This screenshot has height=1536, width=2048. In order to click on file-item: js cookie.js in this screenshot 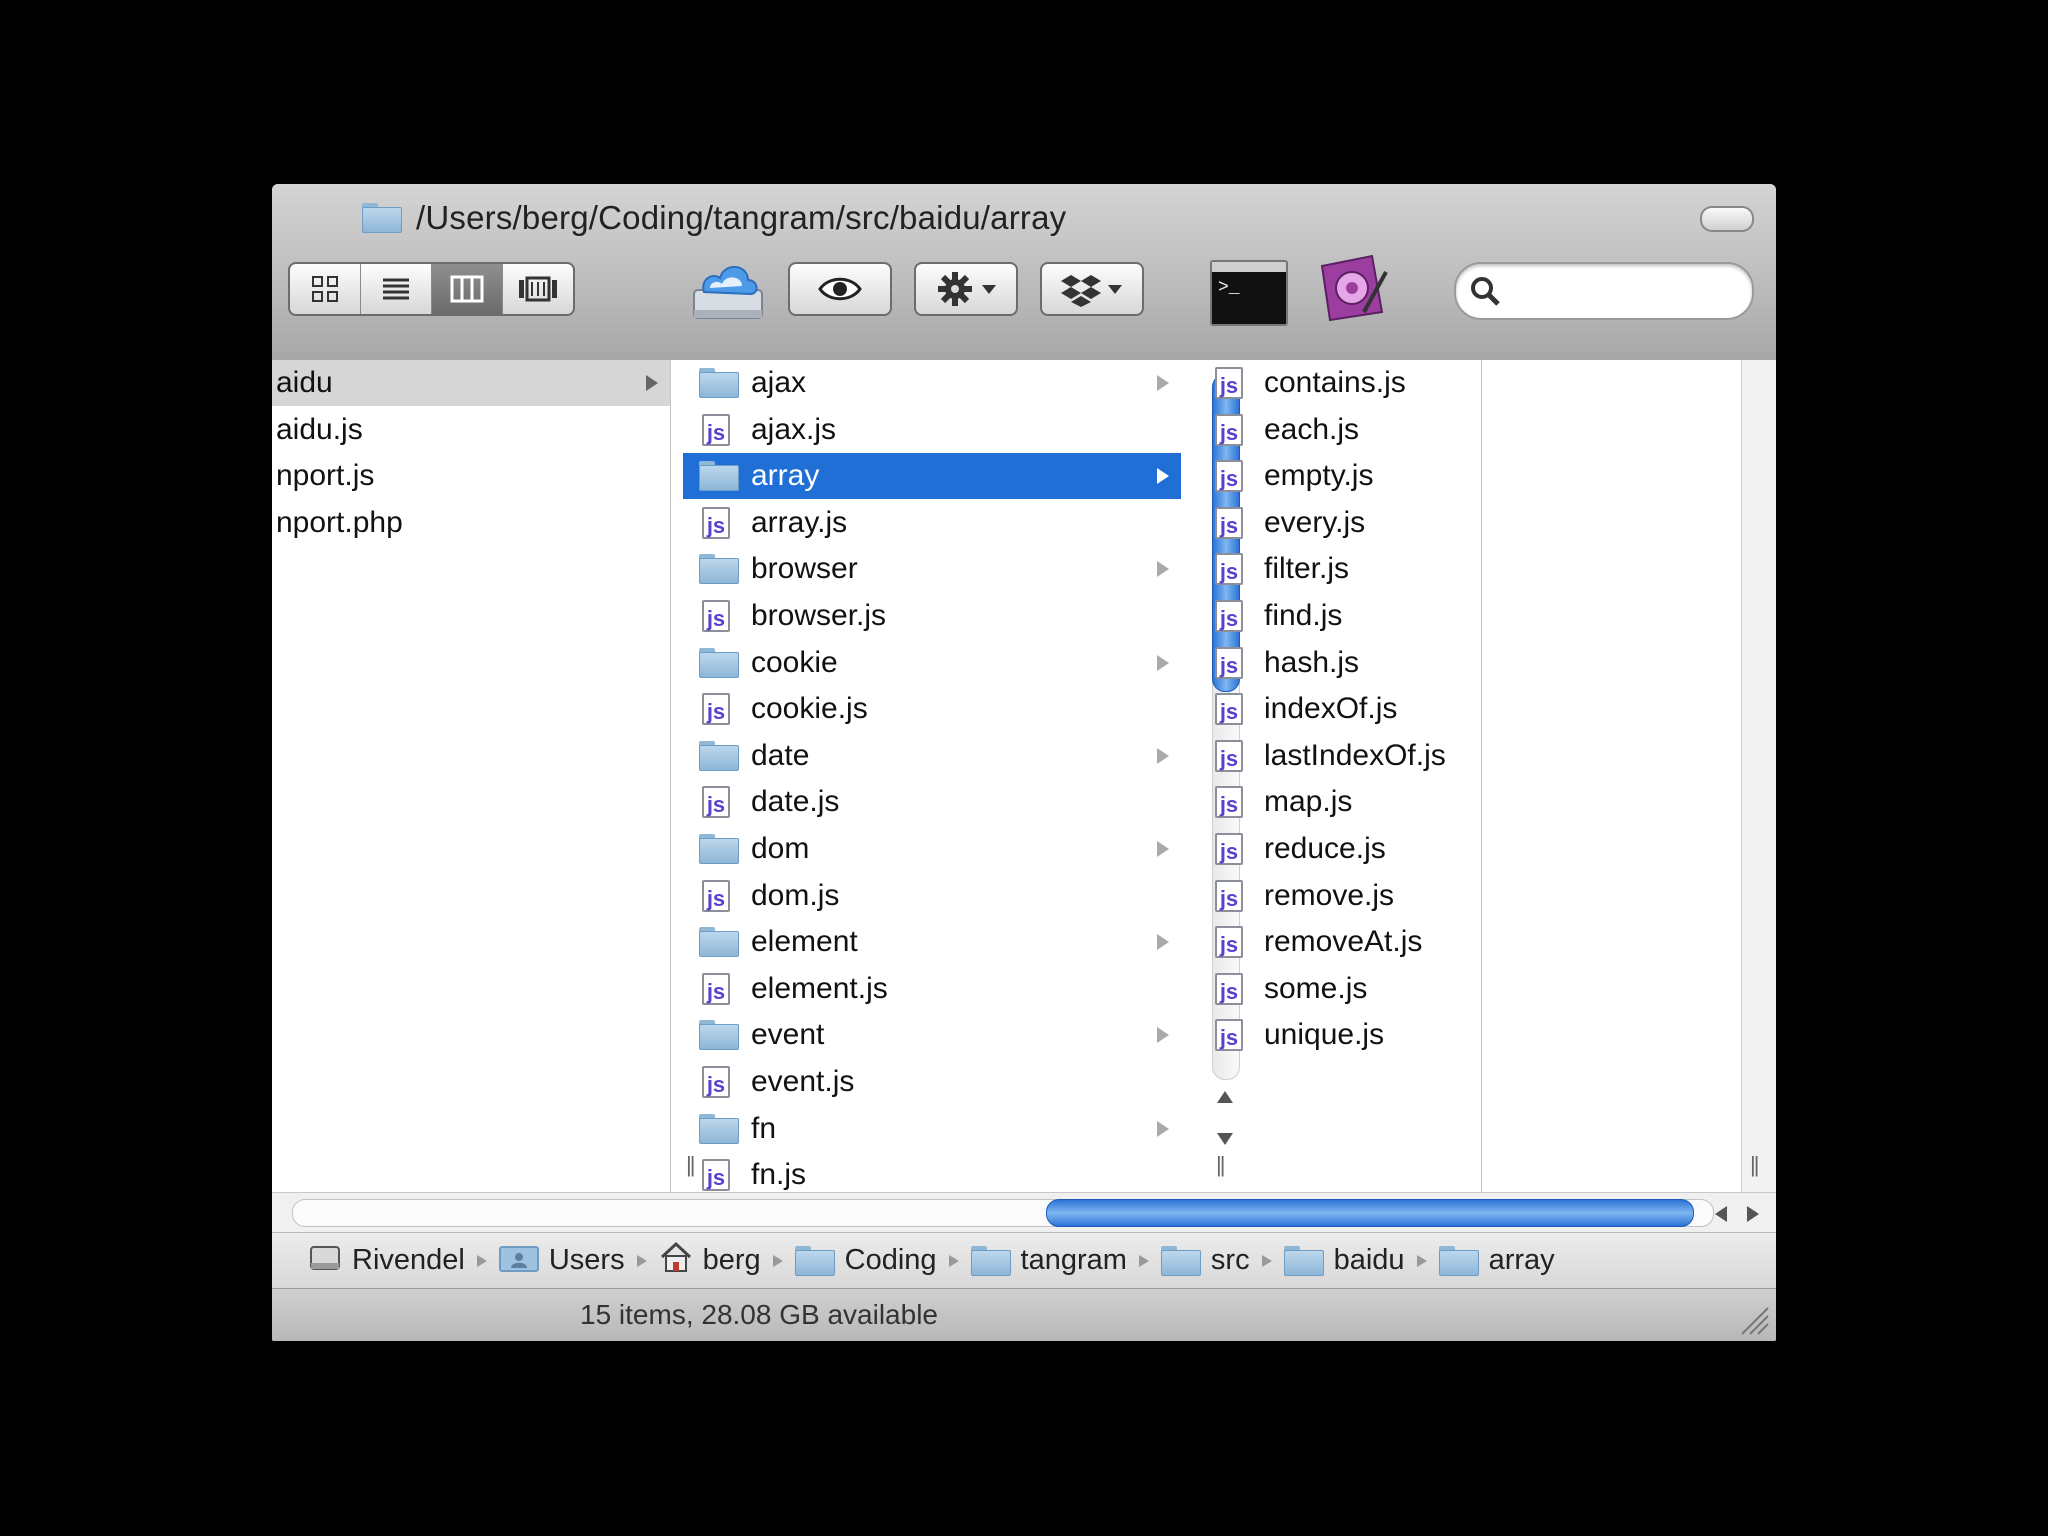, I will do `click(932, 709)`.